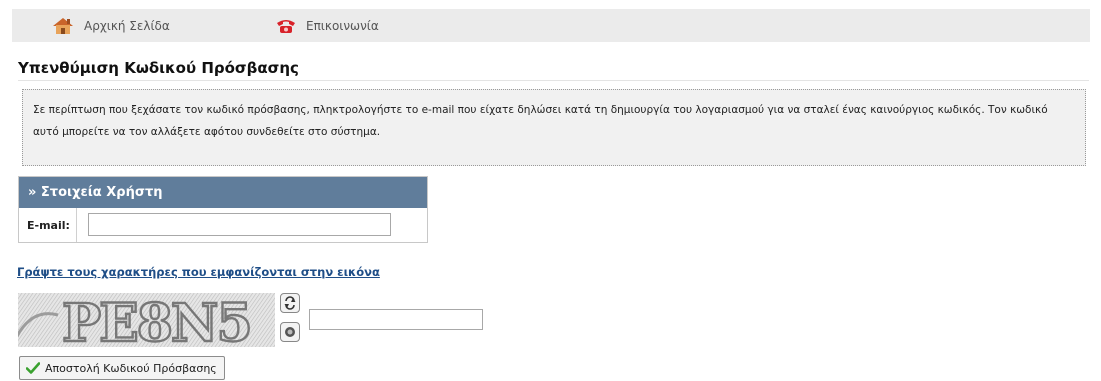 The image size is (1101, 381). What do you see at coordinates (156, 320) in the screenshot?
I see `captcha-text: PE8N5` at bounding box center [156, 320].